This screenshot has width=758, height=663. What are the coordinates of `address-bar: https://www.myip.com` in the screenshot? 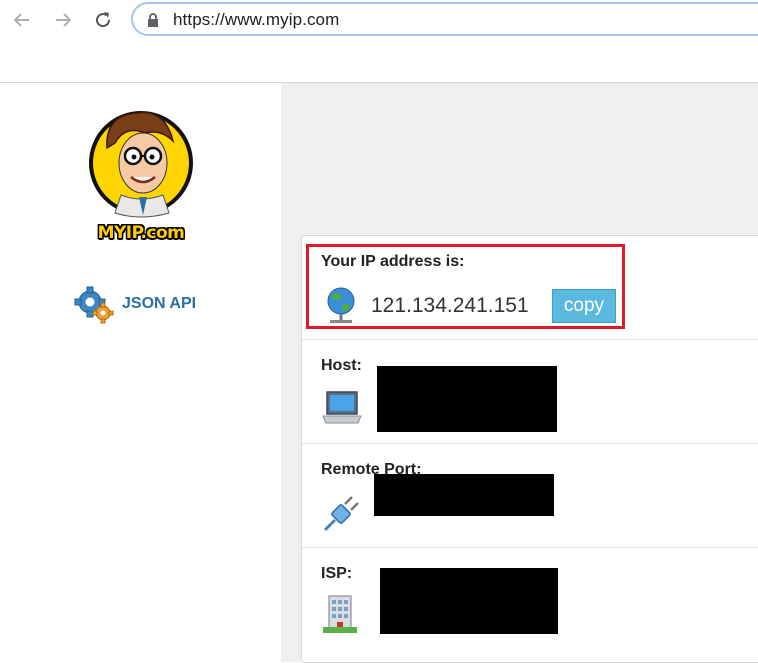 It's located at (444, 19).